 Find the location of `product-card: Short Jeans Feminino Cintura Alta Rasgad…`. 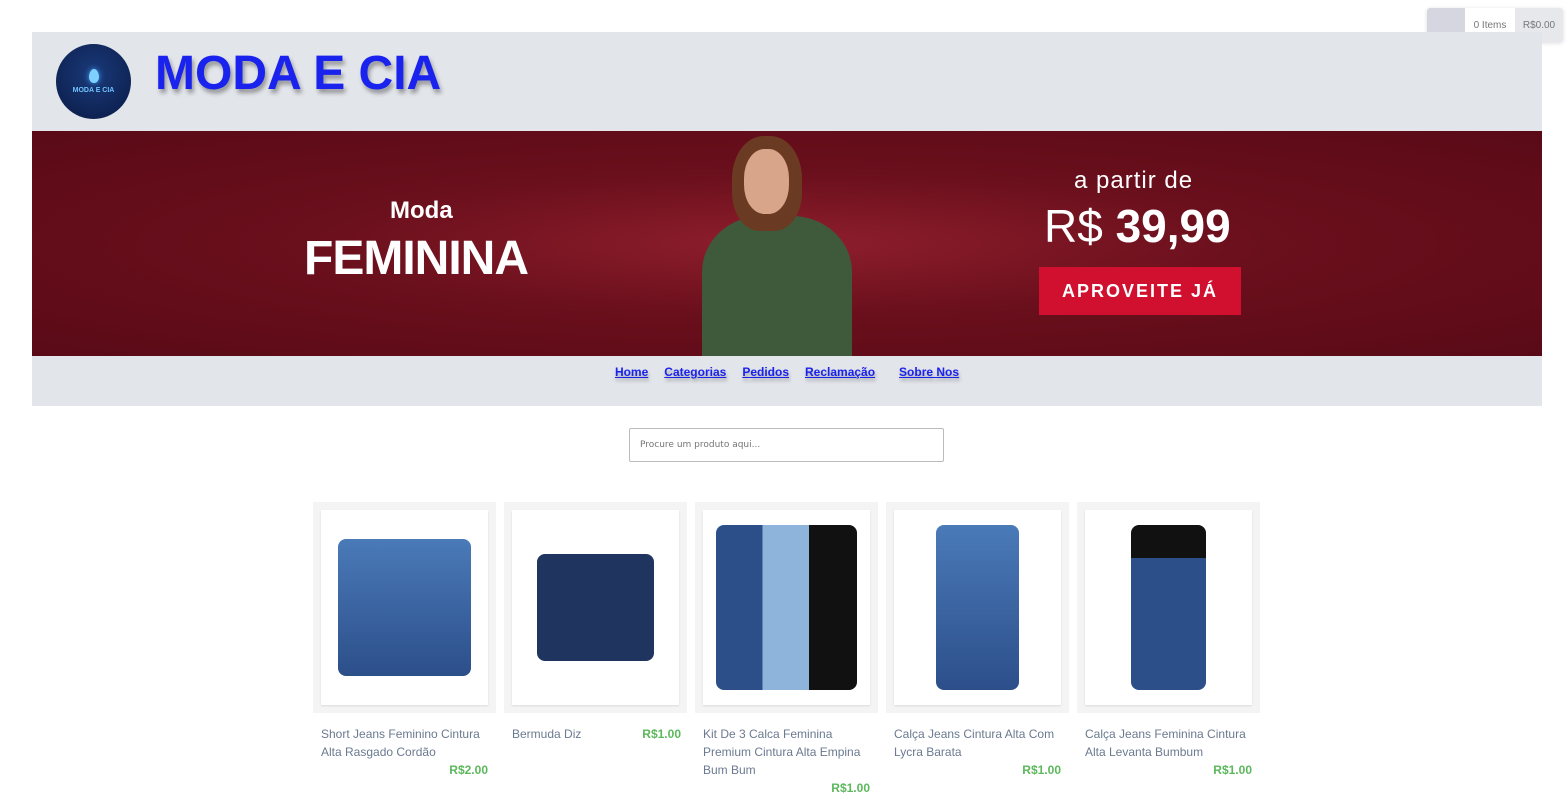

product-card: Short Jeans Feminino Cintura Alta Rasgad… is located at coordinates (404, 649).